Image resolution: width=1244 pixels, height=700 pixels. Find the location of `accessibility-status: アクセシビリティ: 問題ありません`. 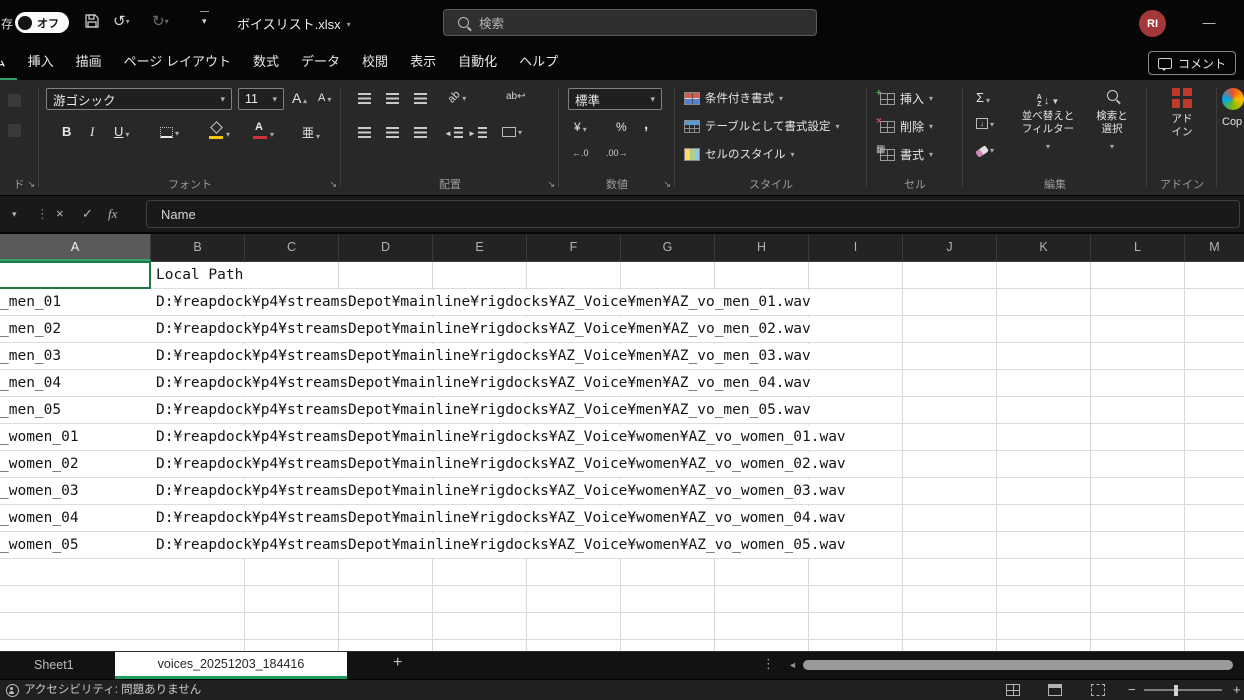

accessibility-status: アクセシビリティ: 問題ありません is located at coordinates (112, 690).